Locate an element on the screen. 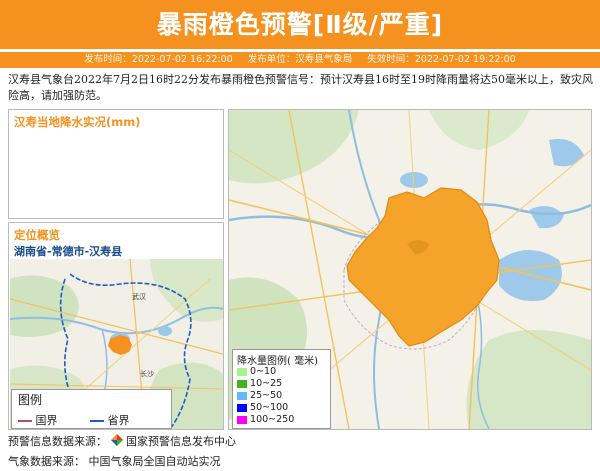 Image resolution: width=600 pixels, height=471 pixels. legend-item-100-250: 100~250 is located at coordinates (265, 419).